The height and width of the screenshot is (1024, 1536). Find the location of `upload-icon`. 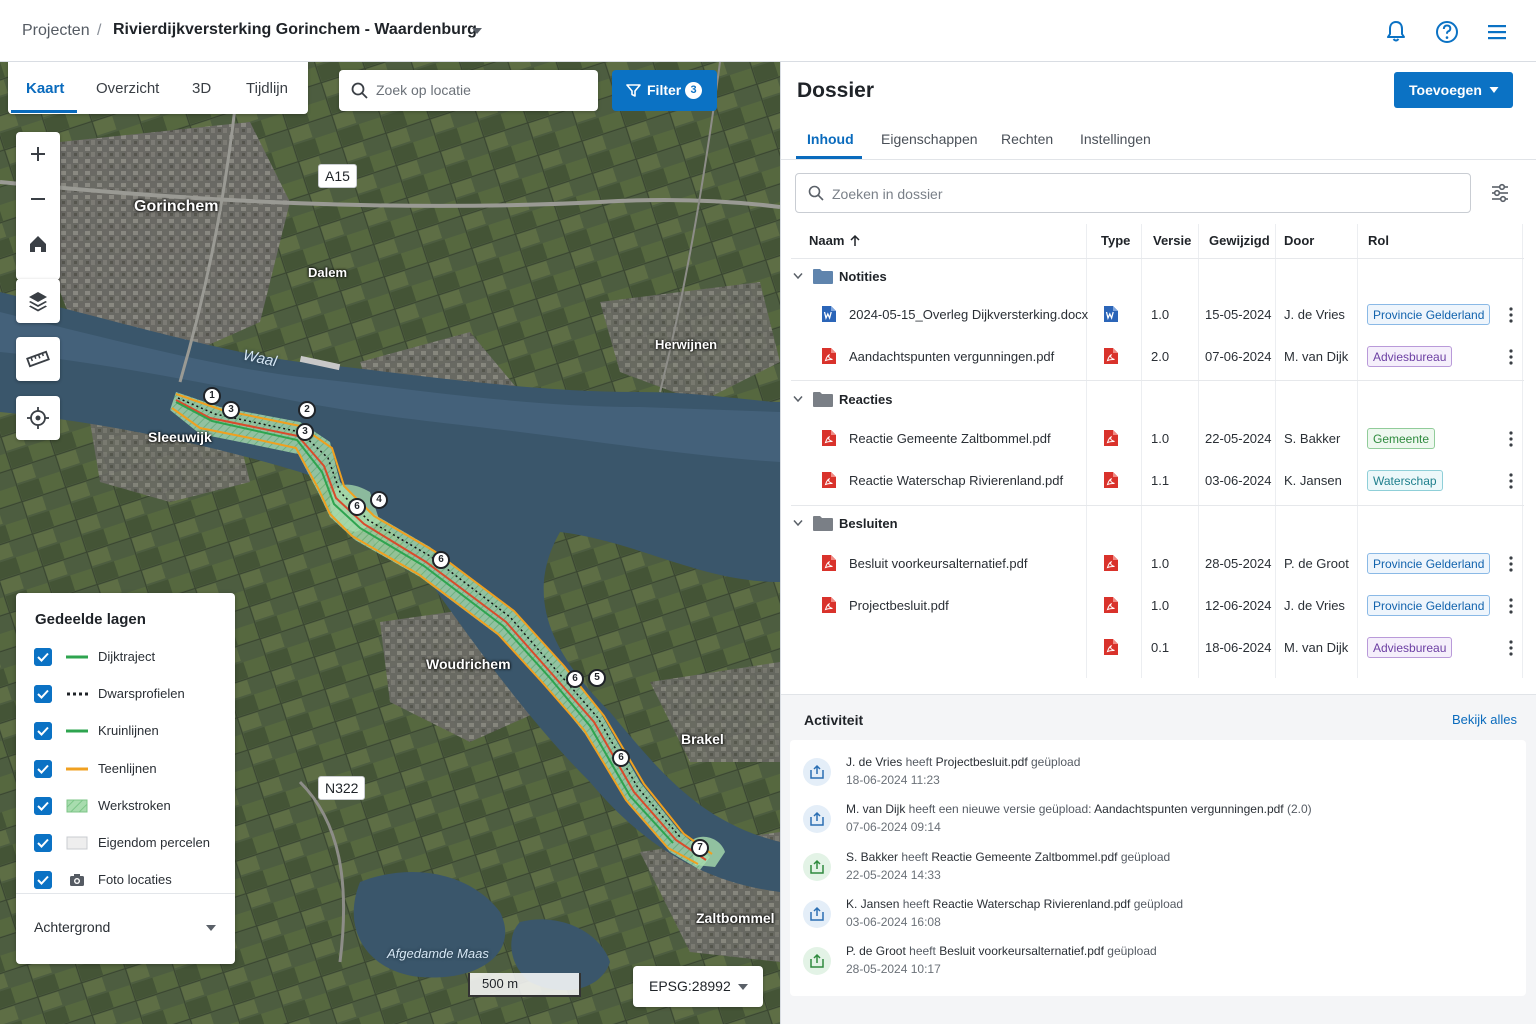

upload-icon is located at coordinates (817, 772).